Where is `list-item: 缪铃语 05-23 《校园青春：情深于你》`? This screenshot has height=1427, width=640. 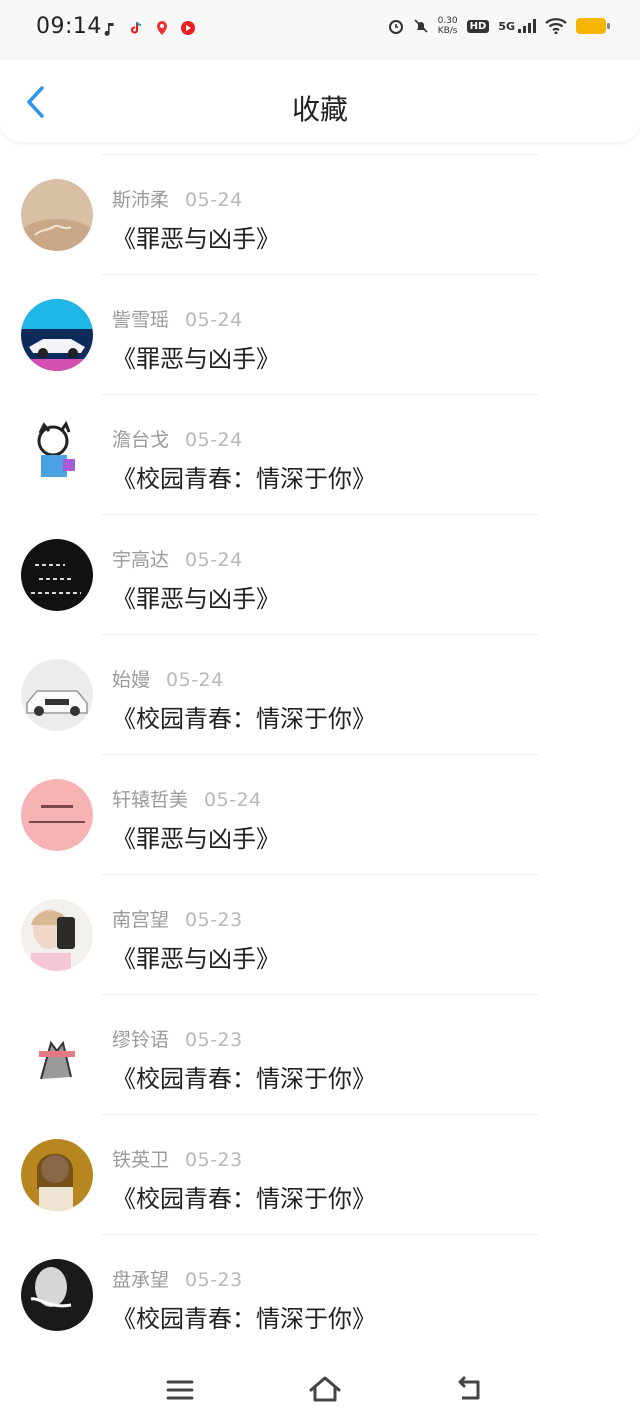
list-item: 缪铃语 05-23 《校园青春：情深于你》 is located at coordinates (320, 1054).